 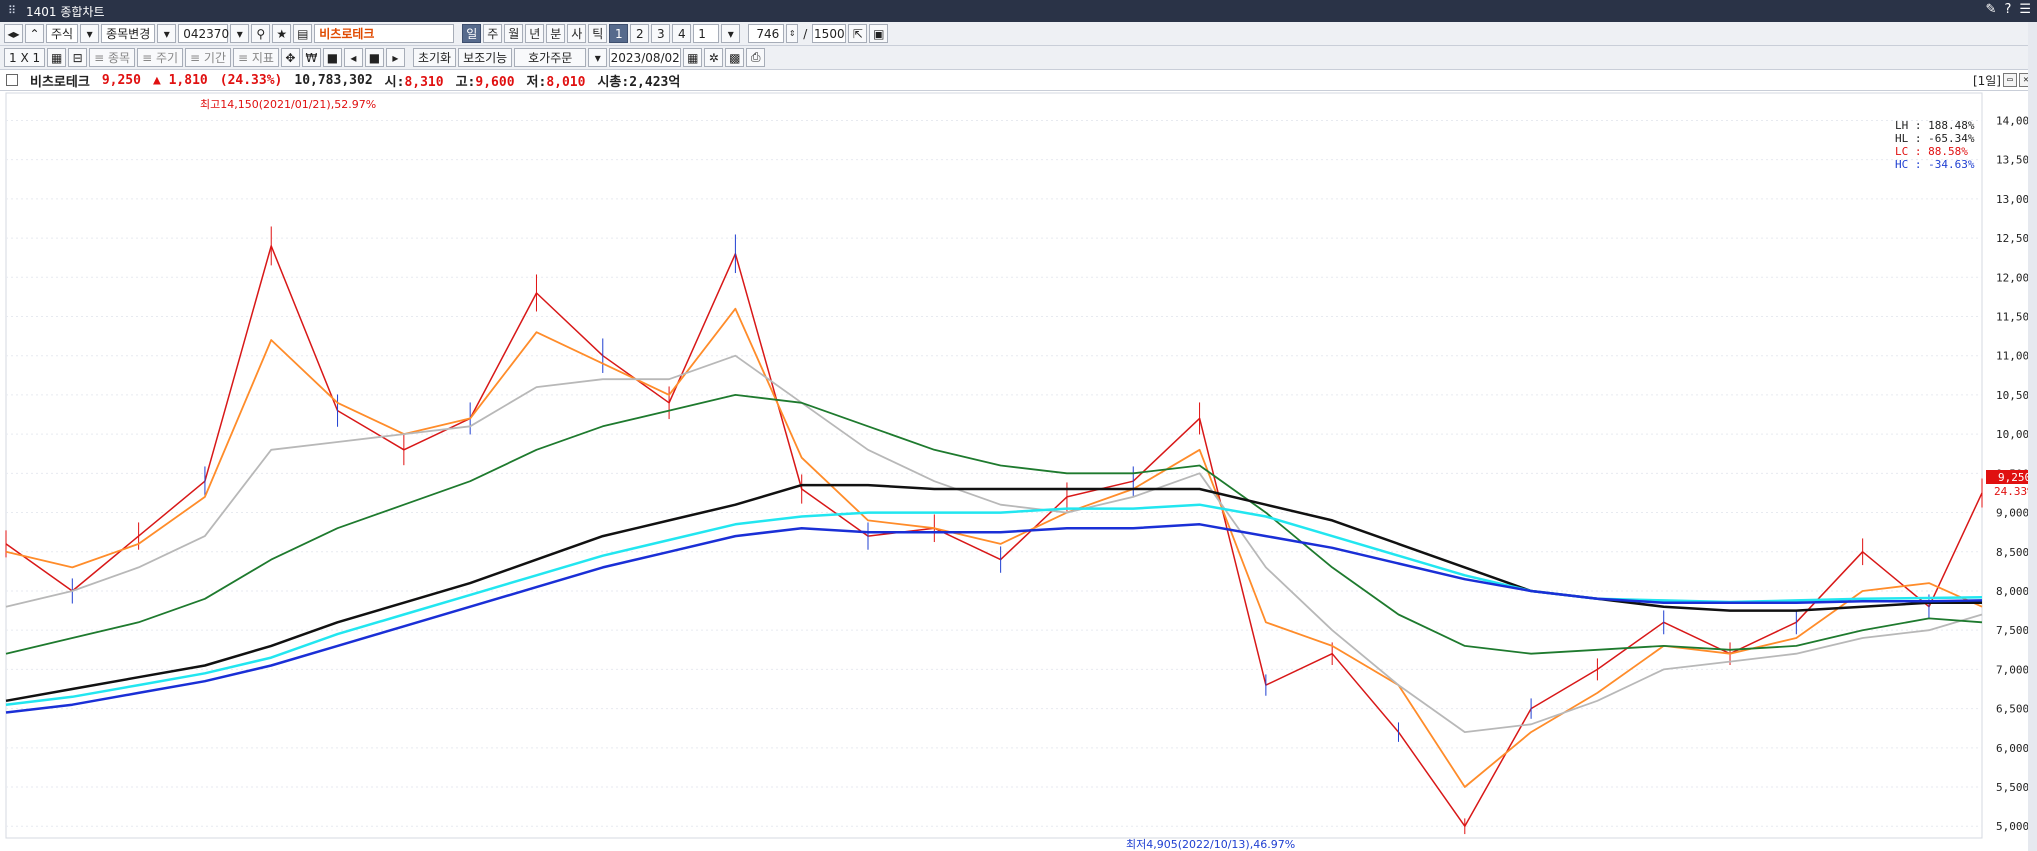 What do you see at coordinates (290, 57) in the screenshot?
I see `move-icon: ✥` at bounding box center [290, 57].